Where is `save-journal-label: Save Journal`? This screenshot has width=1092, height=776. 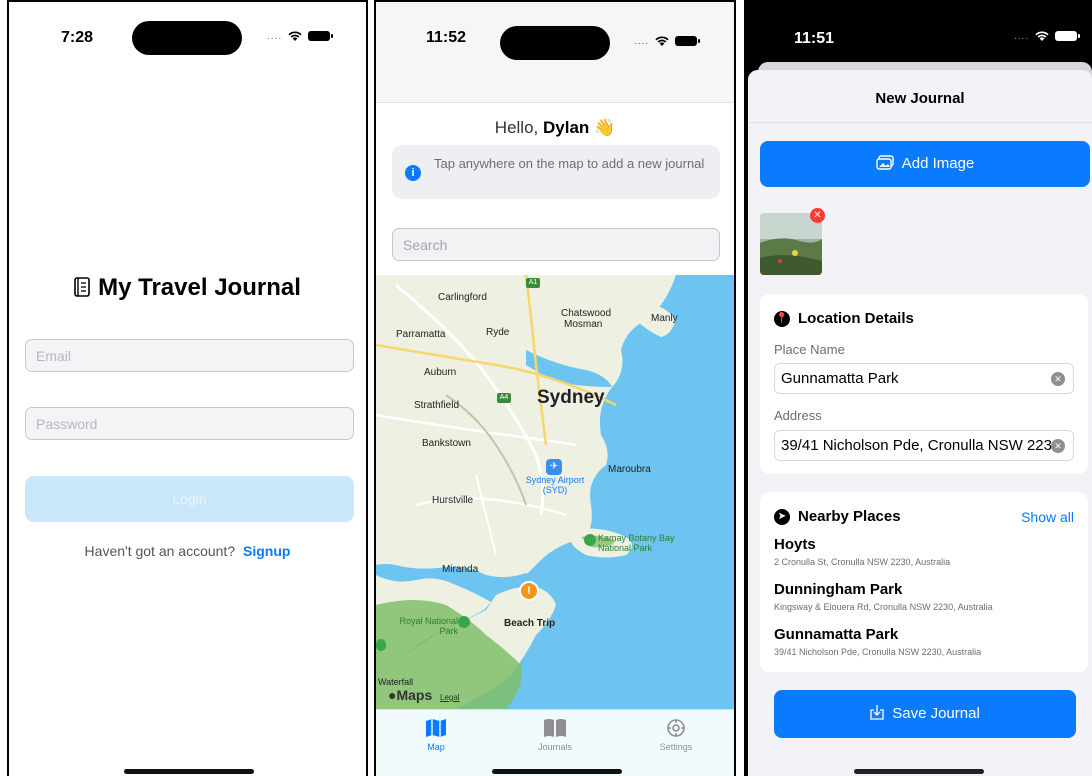
save-journal-label: Save Journal is located at coordinates (936, 713).